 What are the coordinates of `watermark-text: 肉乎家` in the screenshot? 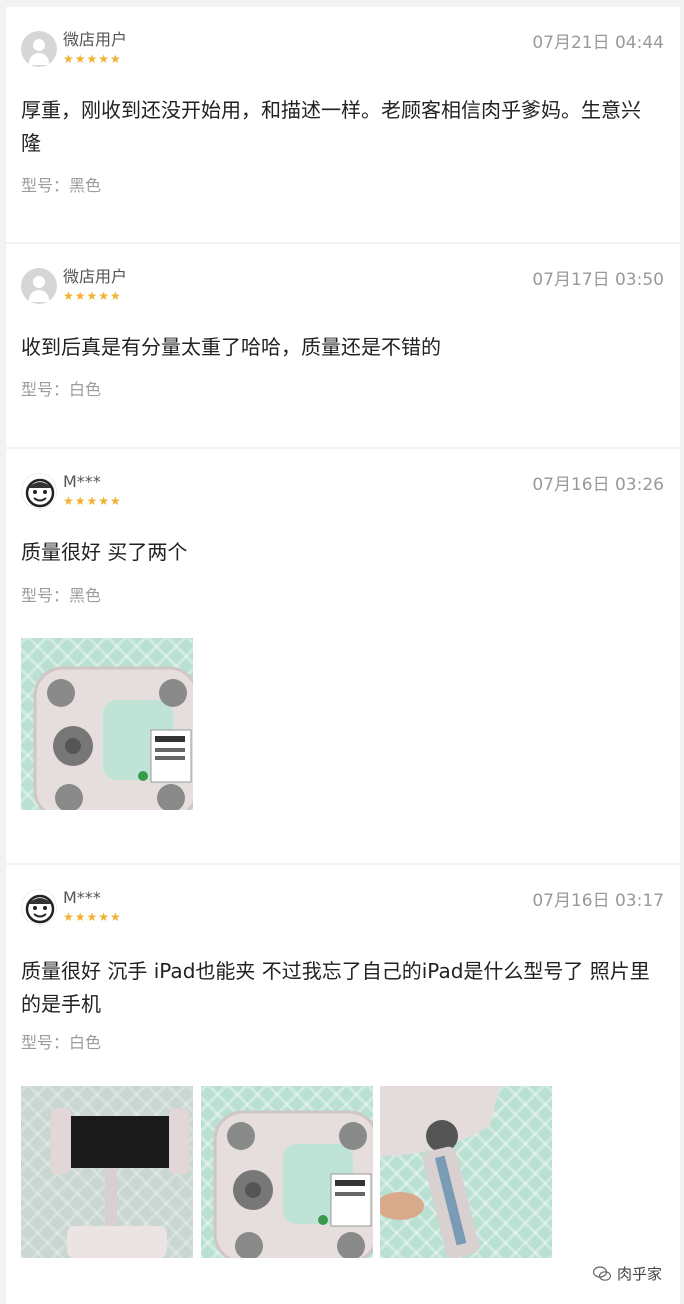 It's located at (639, 1274).